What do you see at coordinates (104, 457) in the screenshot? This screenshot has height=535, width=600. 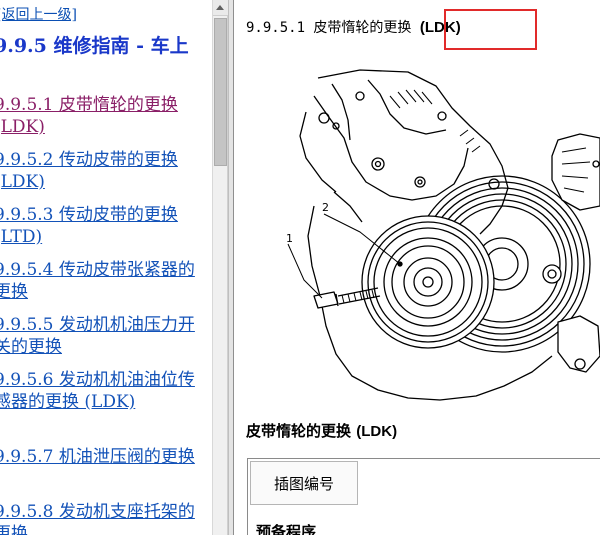 I see `nav-item-oil-relief-valve: 9.9.5.7 机油泄压阀的更换` at bounding box center [104, 457].